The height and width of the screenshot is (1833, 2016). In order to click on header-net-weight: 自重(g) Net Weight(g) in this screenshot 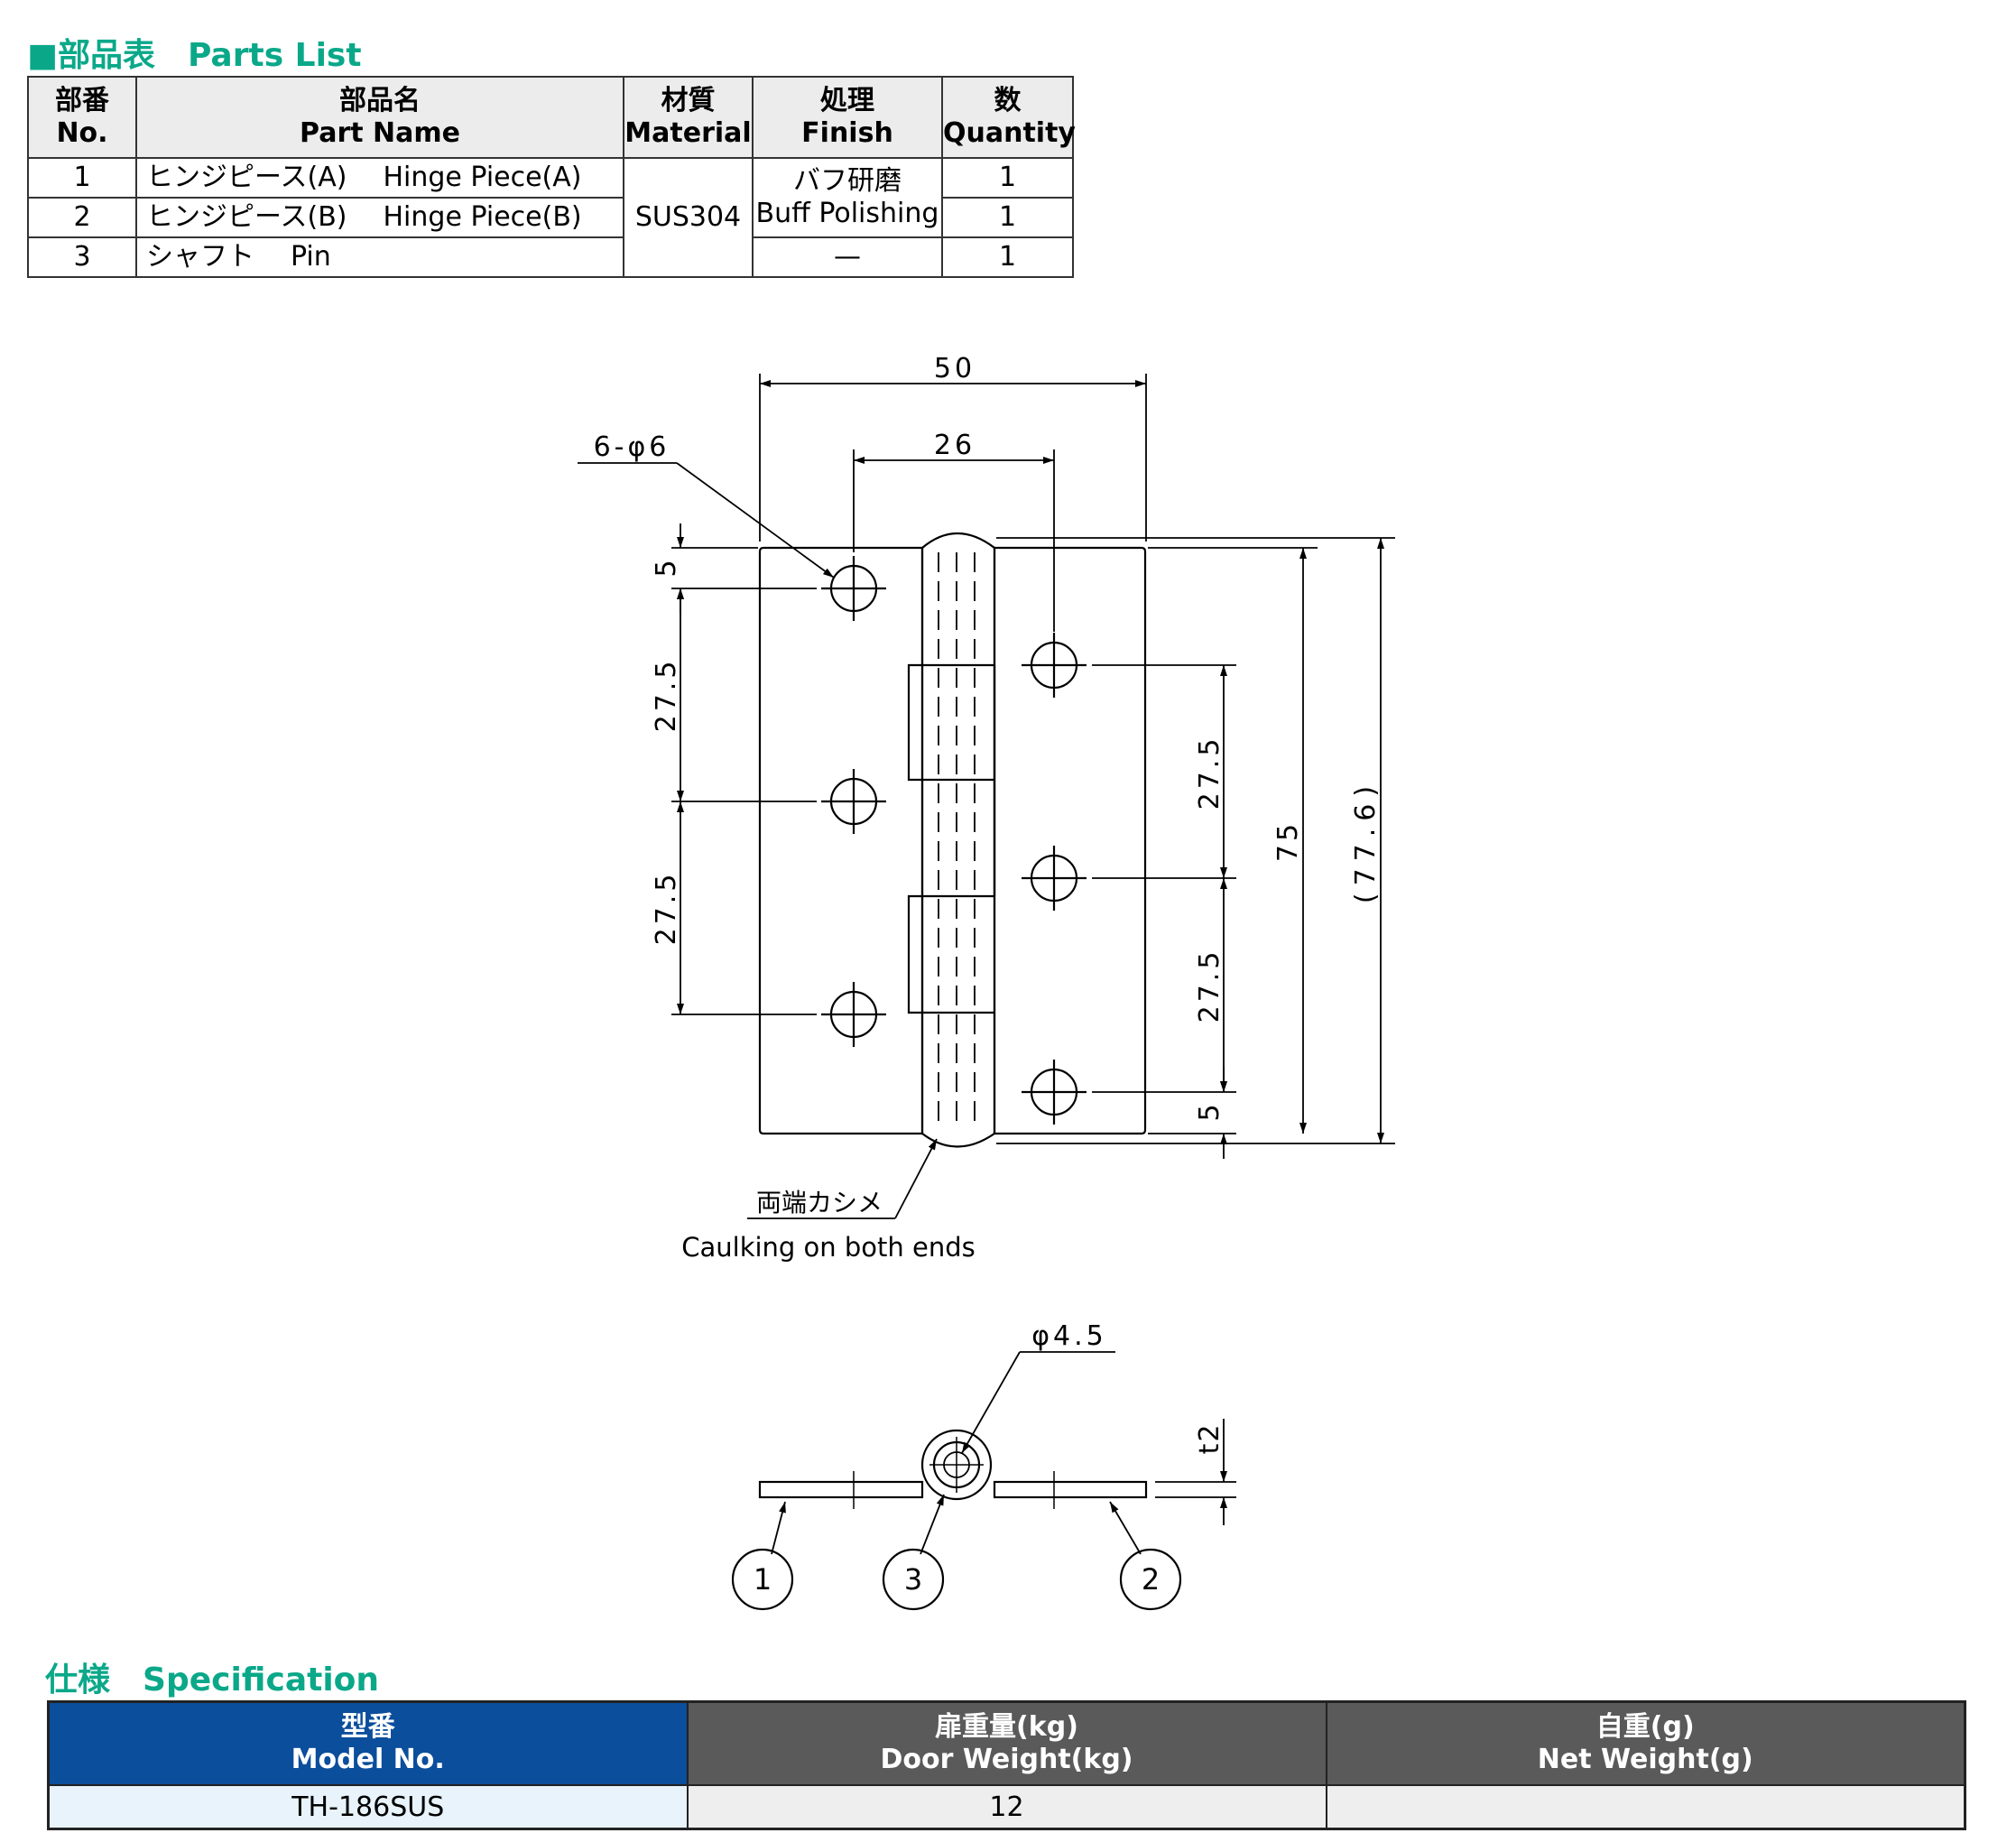, I will do `click(1645, 1743)`.